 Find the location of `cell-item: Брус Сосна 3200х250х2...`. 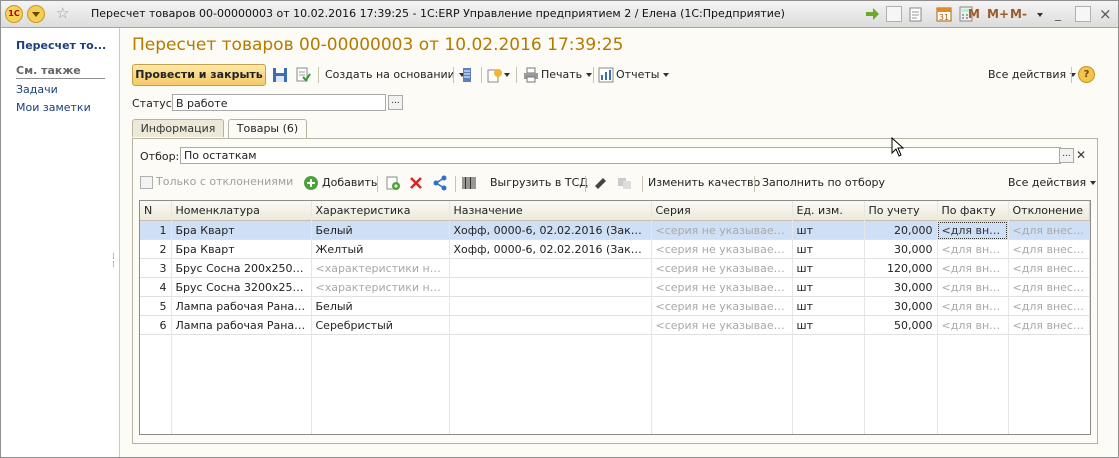

cell-item: Брус Сосна 3200х250х2... is located at coordinates (241, 287).